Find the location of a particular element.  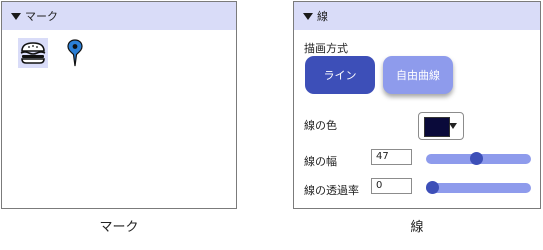

line-width-slider-thumb is located at coordinates (476, 158).